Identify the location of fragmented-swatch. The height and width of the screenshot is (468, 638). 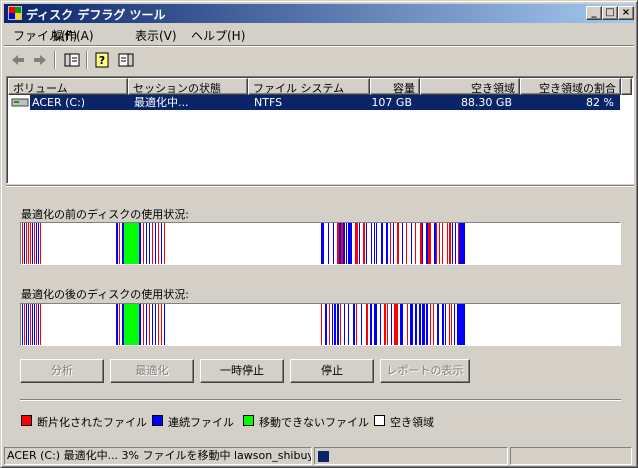
(26, 420).